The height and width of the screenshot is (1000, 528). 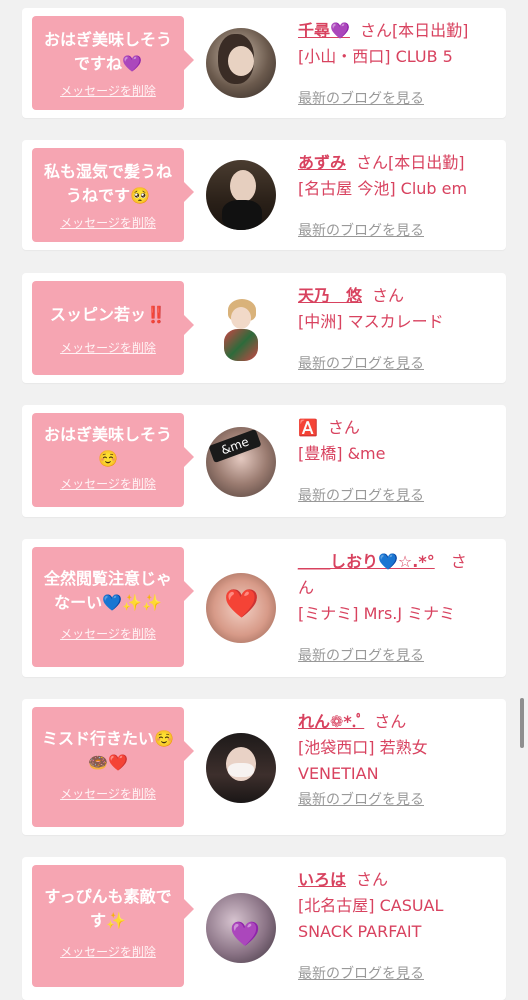 I want to click on profile-info: 🅰️ さん [豊橋] &me, so click(x=398, y=441).